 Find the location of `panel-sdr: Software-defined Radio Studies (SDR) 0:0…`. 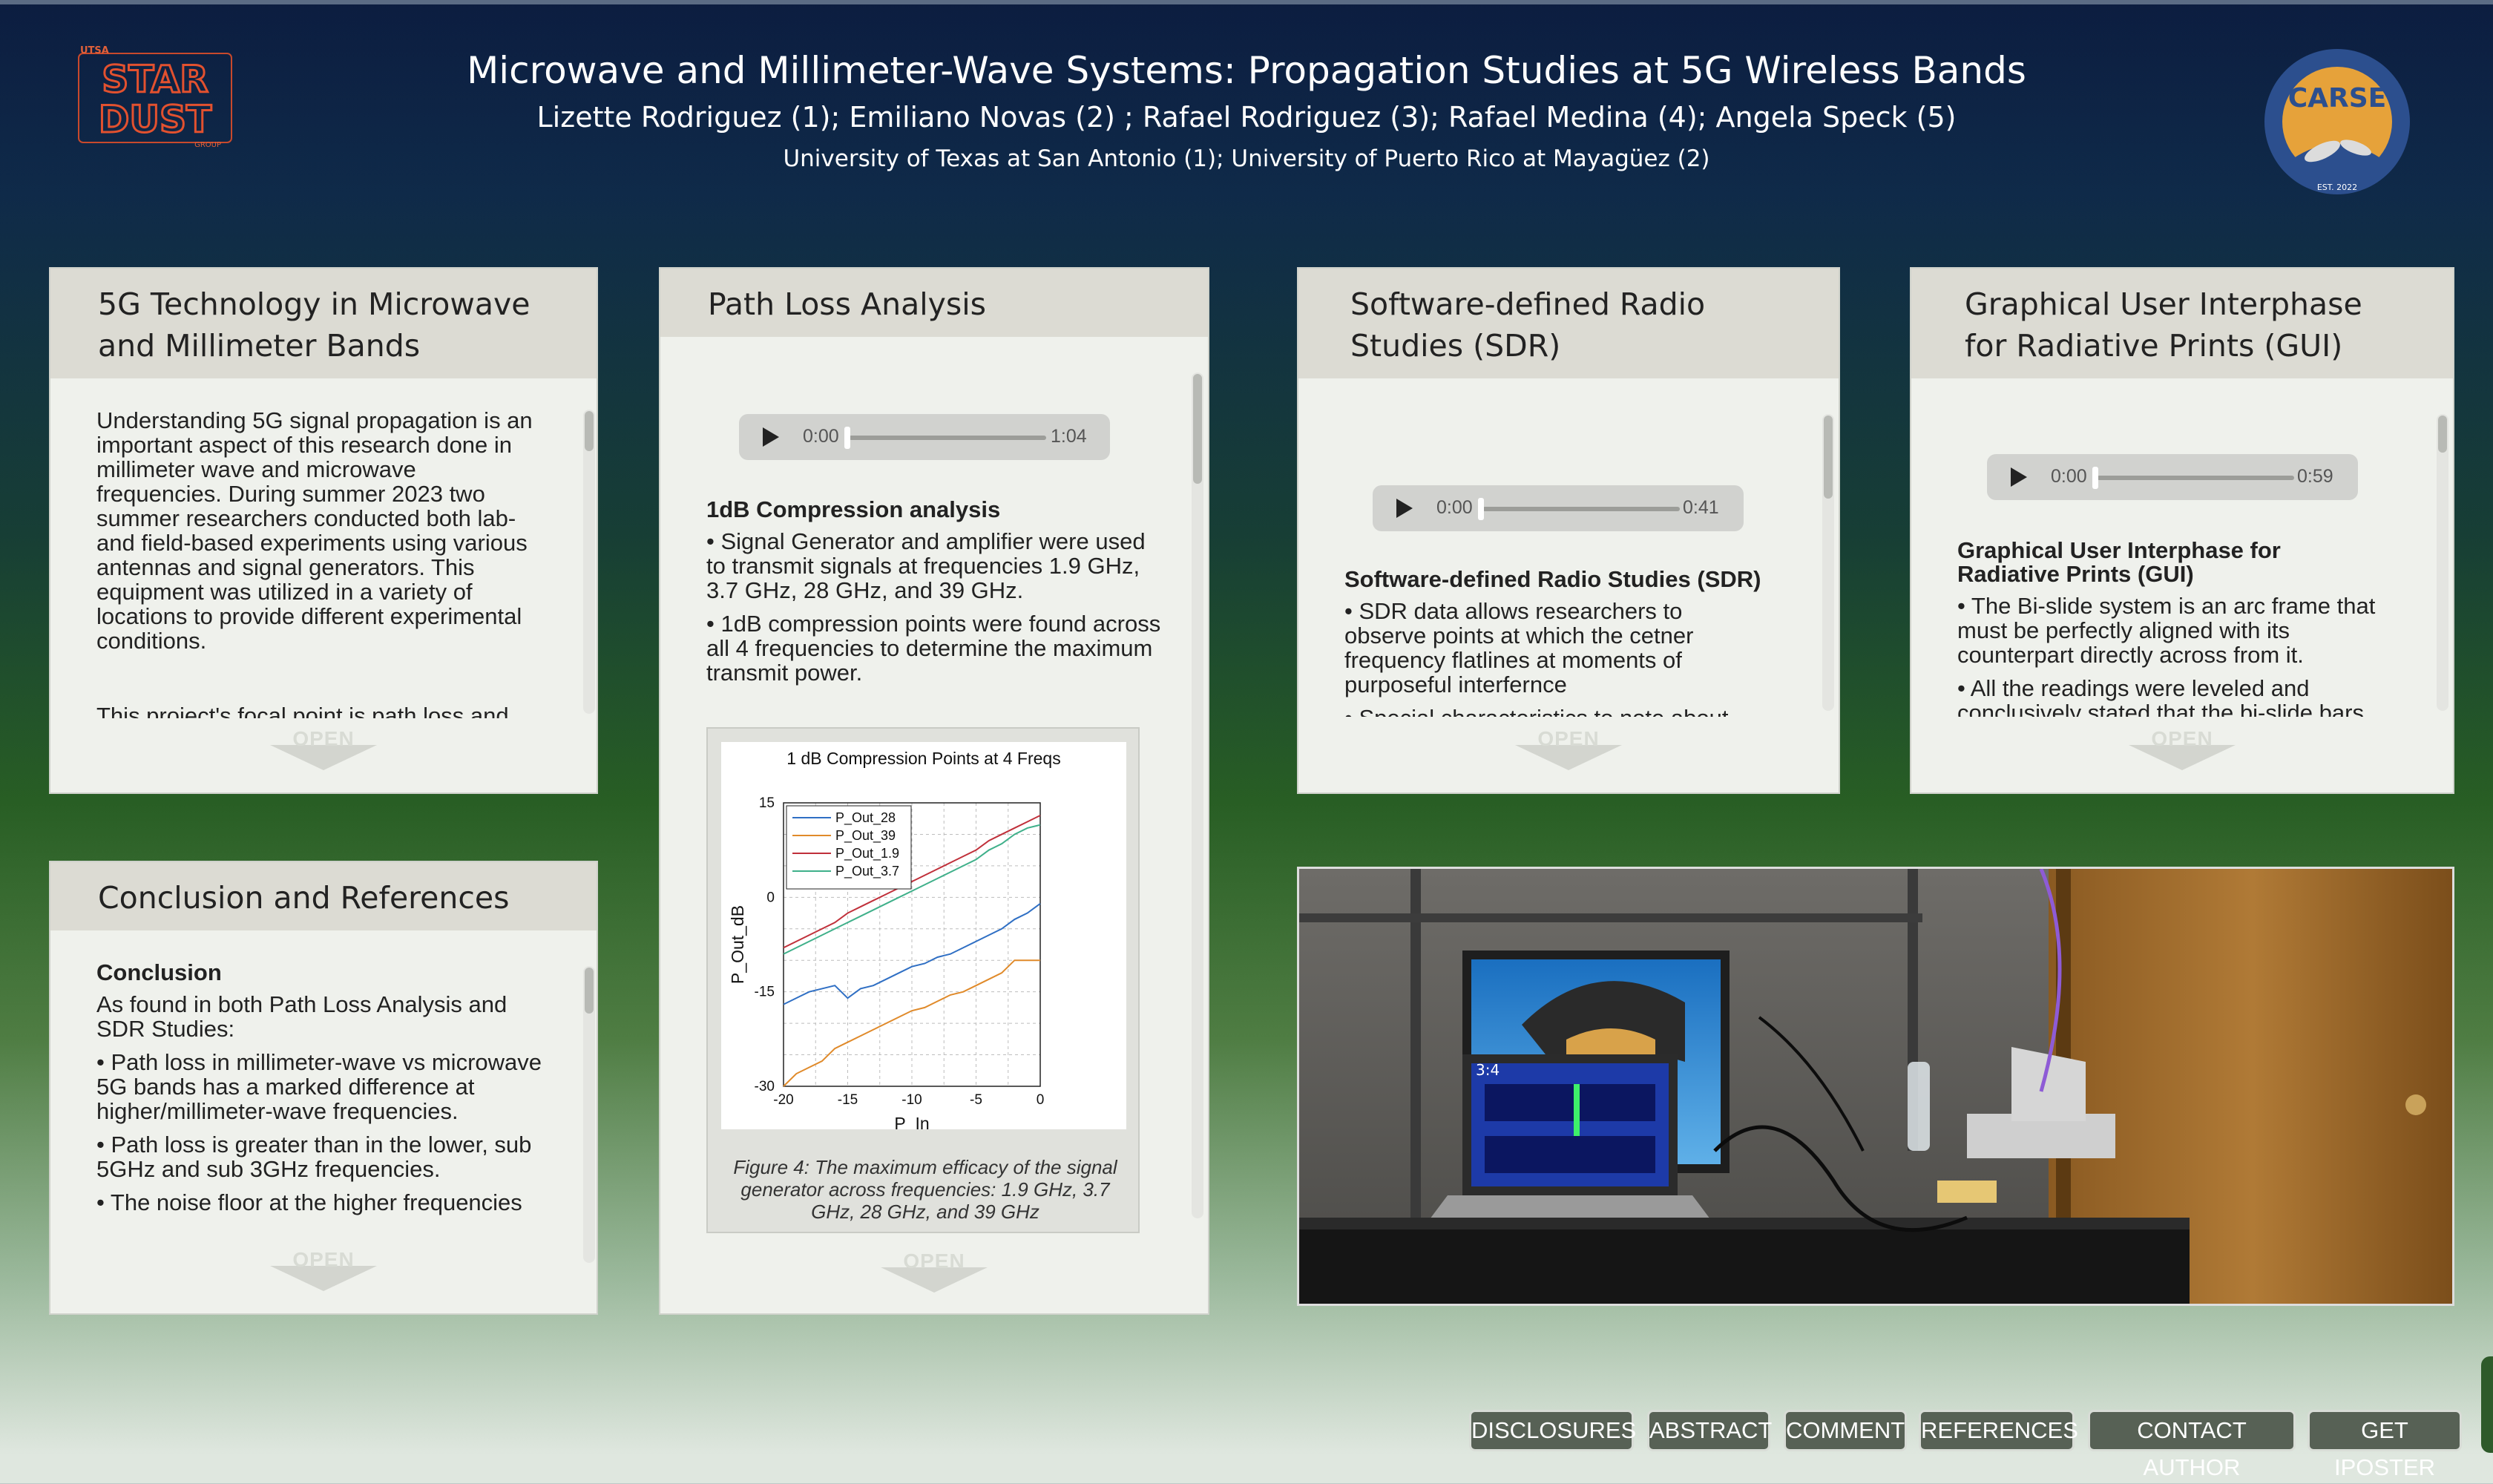

panel-sdr: Software-defined Radio Studies (SDR) 0:0… is located at coordinates (1568, 530).